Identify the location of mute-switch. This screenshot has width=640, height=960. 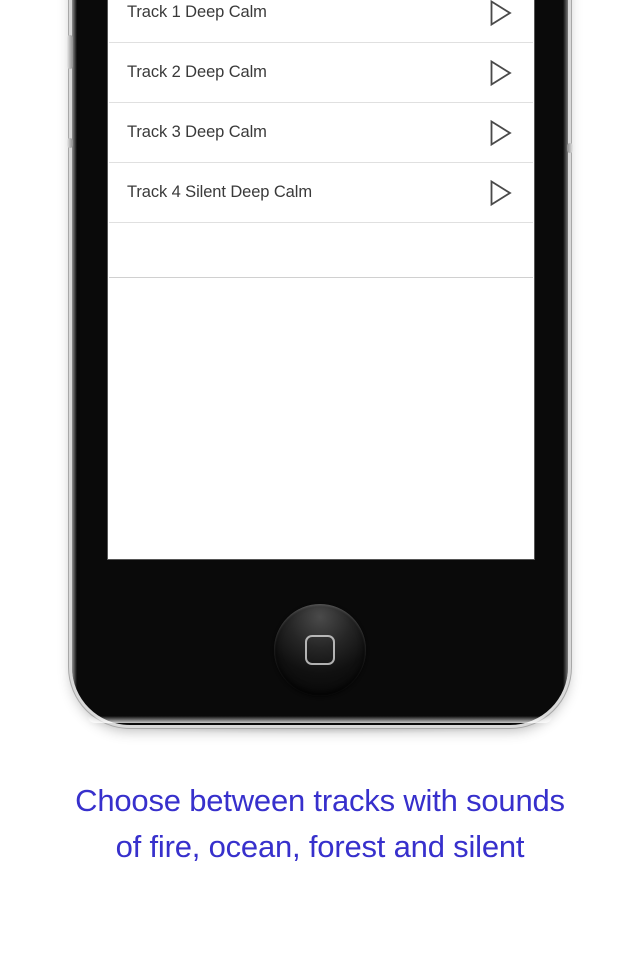
(570, 148).